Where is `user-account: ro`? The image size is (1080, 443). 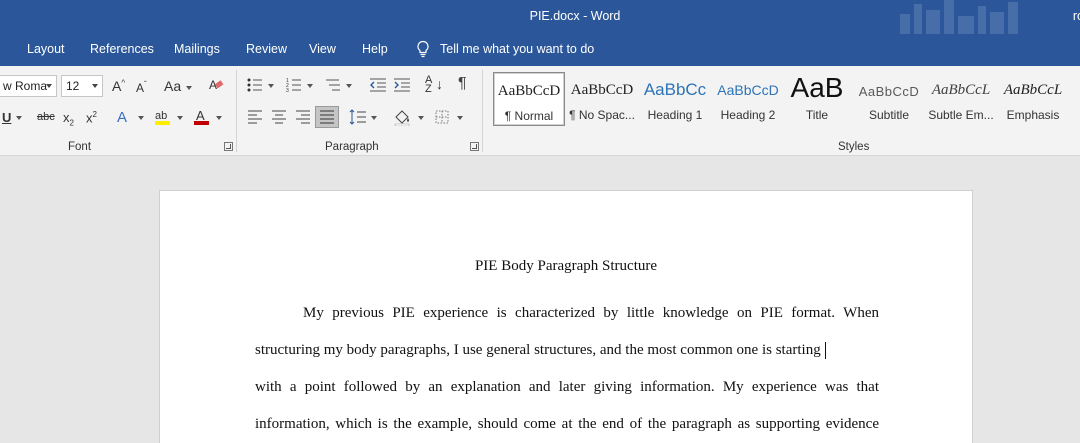 user-account: ro is located at coordinates (1076, 16).